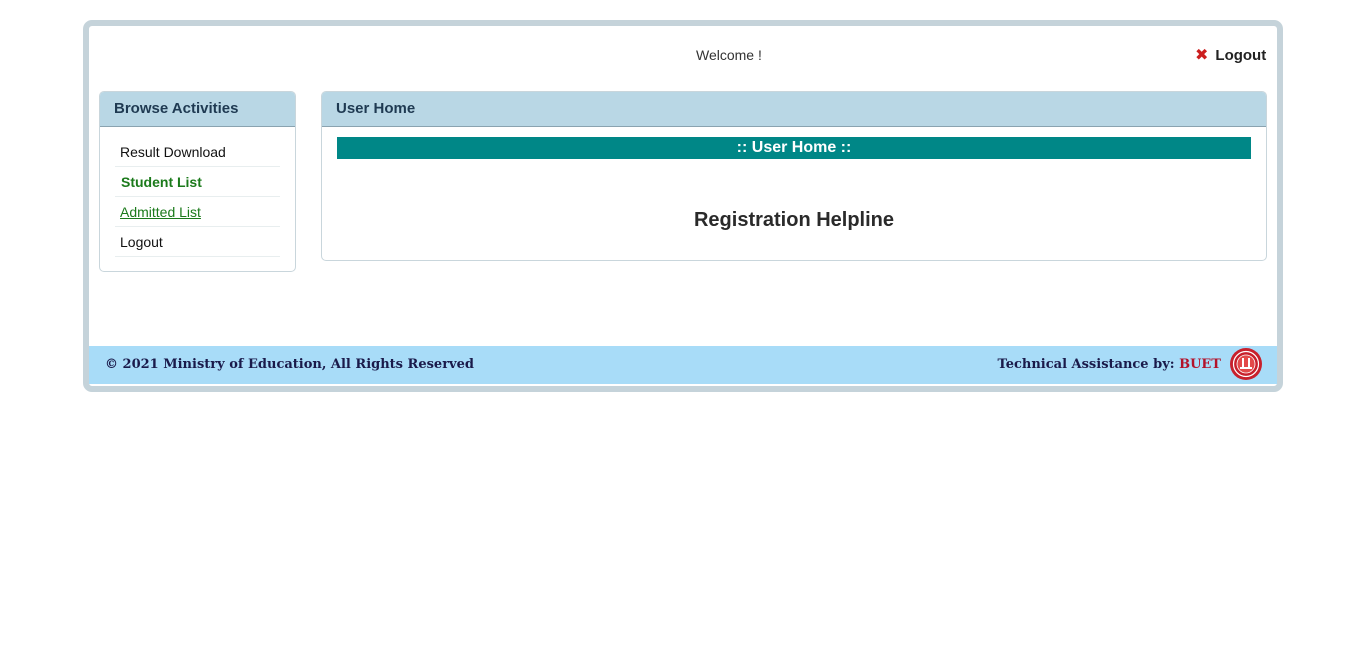  Describe the element at coordinates (1241, 55) in the screenshot. I see `logout-label: Logout` at that location.